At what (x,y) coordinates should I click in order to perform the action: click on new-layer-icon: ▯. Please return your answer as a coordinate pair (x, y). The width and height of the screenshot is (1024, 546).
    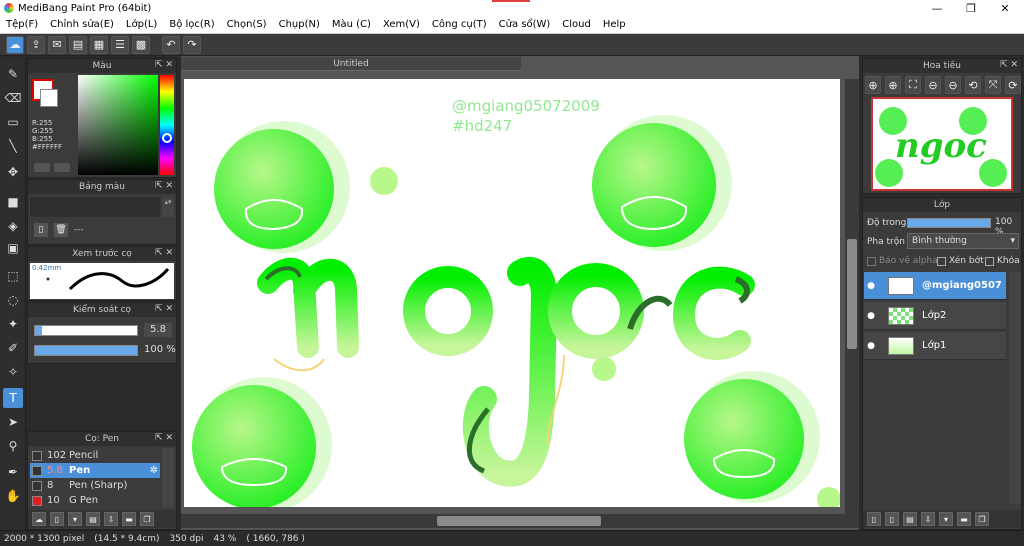
    Looking at the image, I should click on (874, 519).